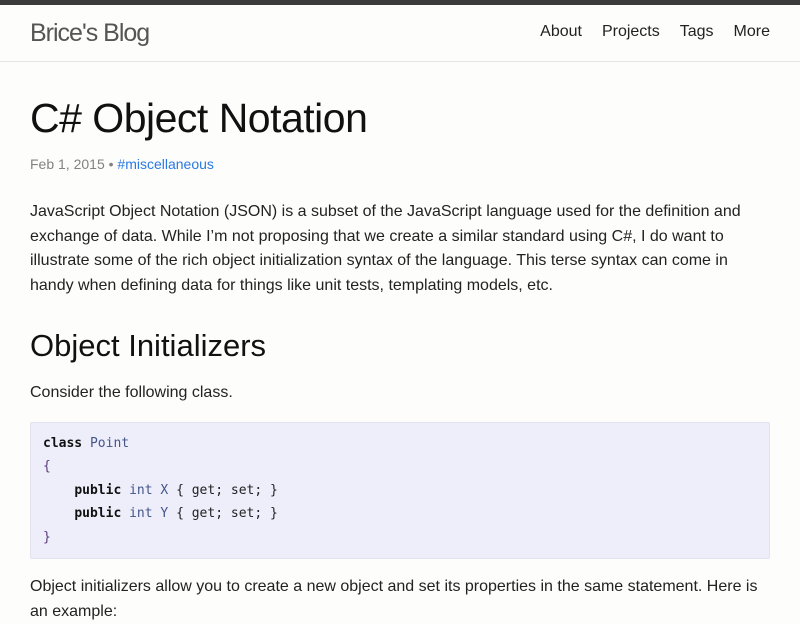  Describe the element at coordinates (148, 345) in the screenshot. I see `section-heading: Object Initializers` at that location.